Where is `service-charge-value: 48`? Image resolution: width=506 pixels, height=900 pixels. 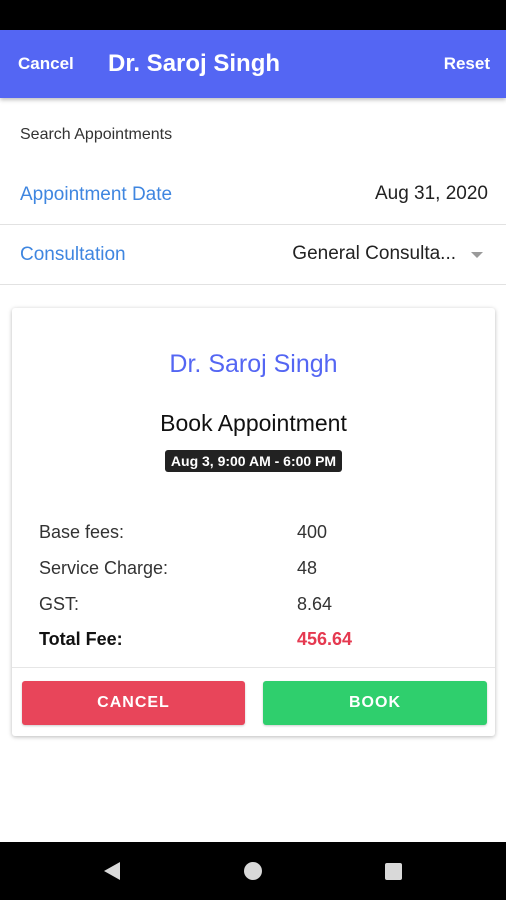 service-charge-value: 48 is located at coordinates (307, 568).